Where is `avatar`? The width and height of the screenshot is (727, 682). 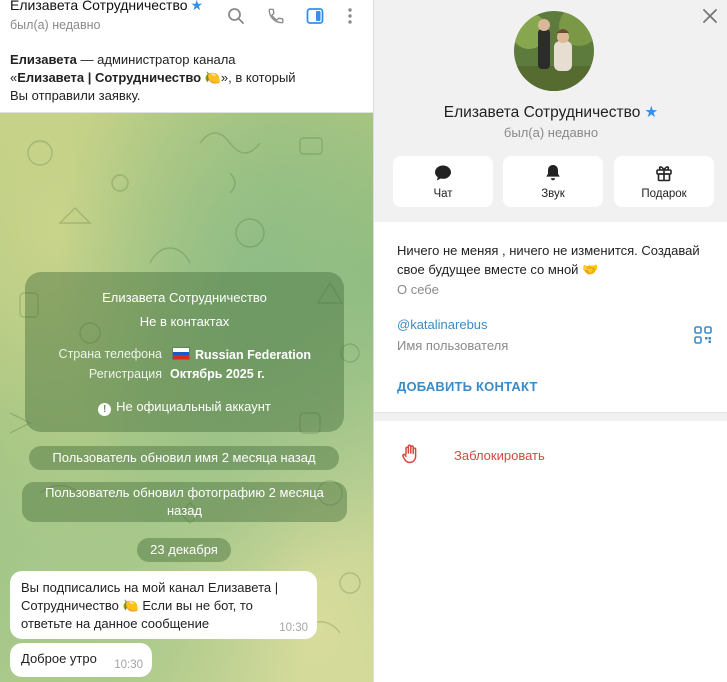
avatar is located at coordinates (554, 51).